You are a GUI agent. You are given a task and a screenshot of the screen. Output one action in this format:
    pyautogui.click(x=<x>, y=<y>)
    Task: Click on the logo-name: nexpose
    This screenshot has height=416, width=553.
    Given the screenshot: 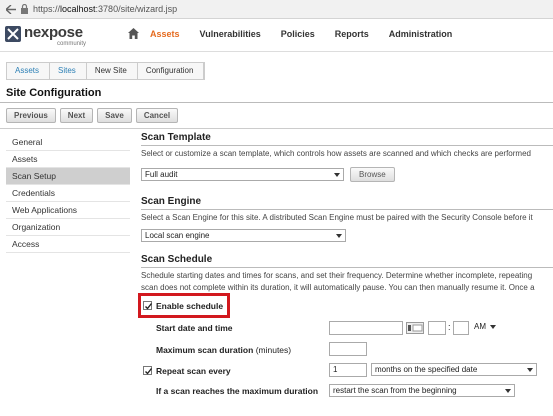 What is the action you would take?
    pyautogui.click(x=53, y=32)
    